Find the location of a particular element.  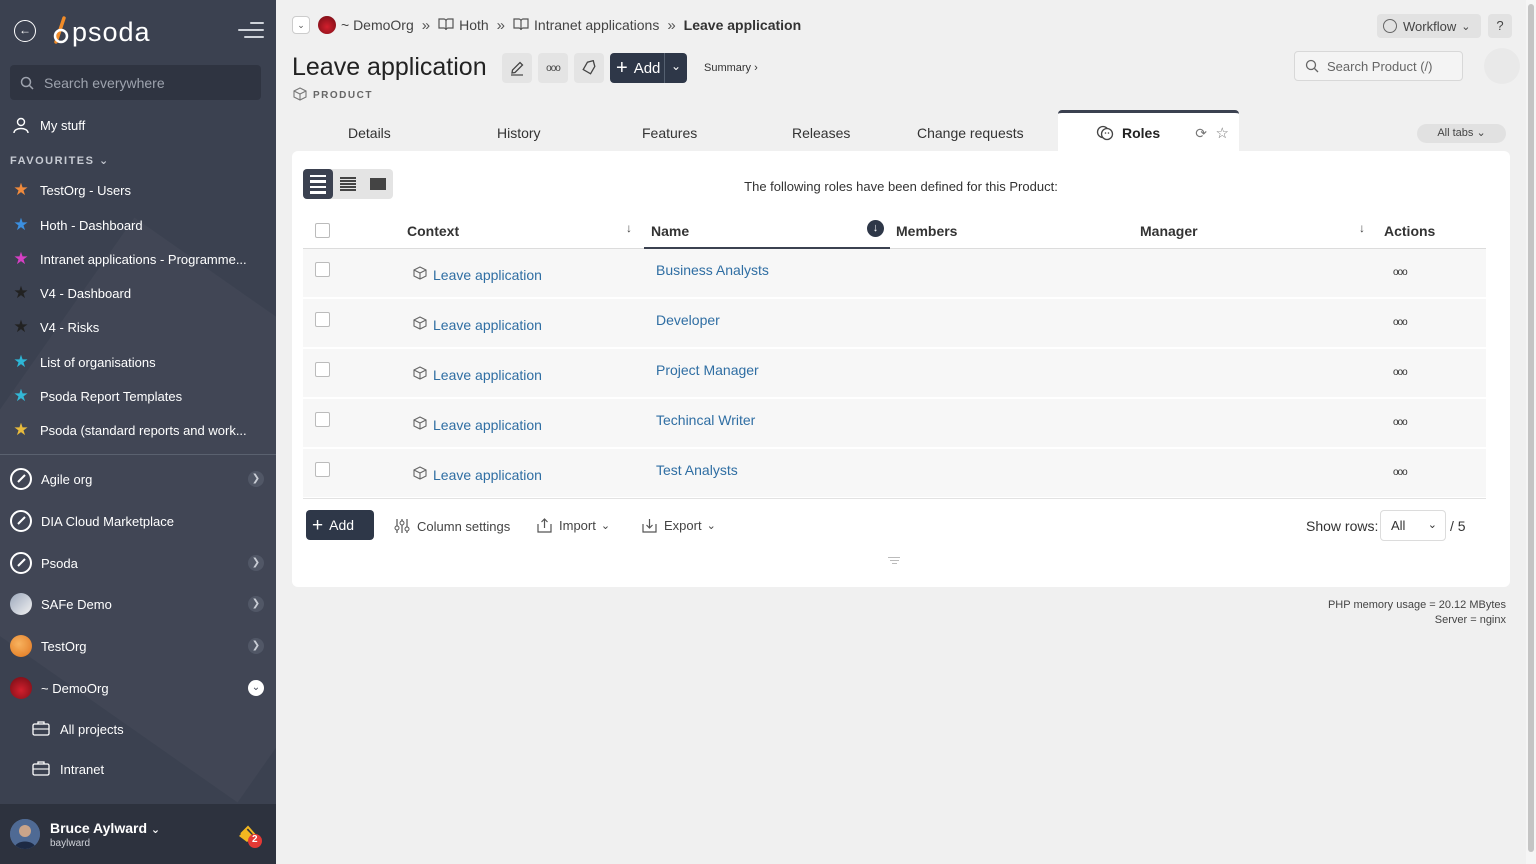

select-all-checkbox is located at coordinates (322, 230).